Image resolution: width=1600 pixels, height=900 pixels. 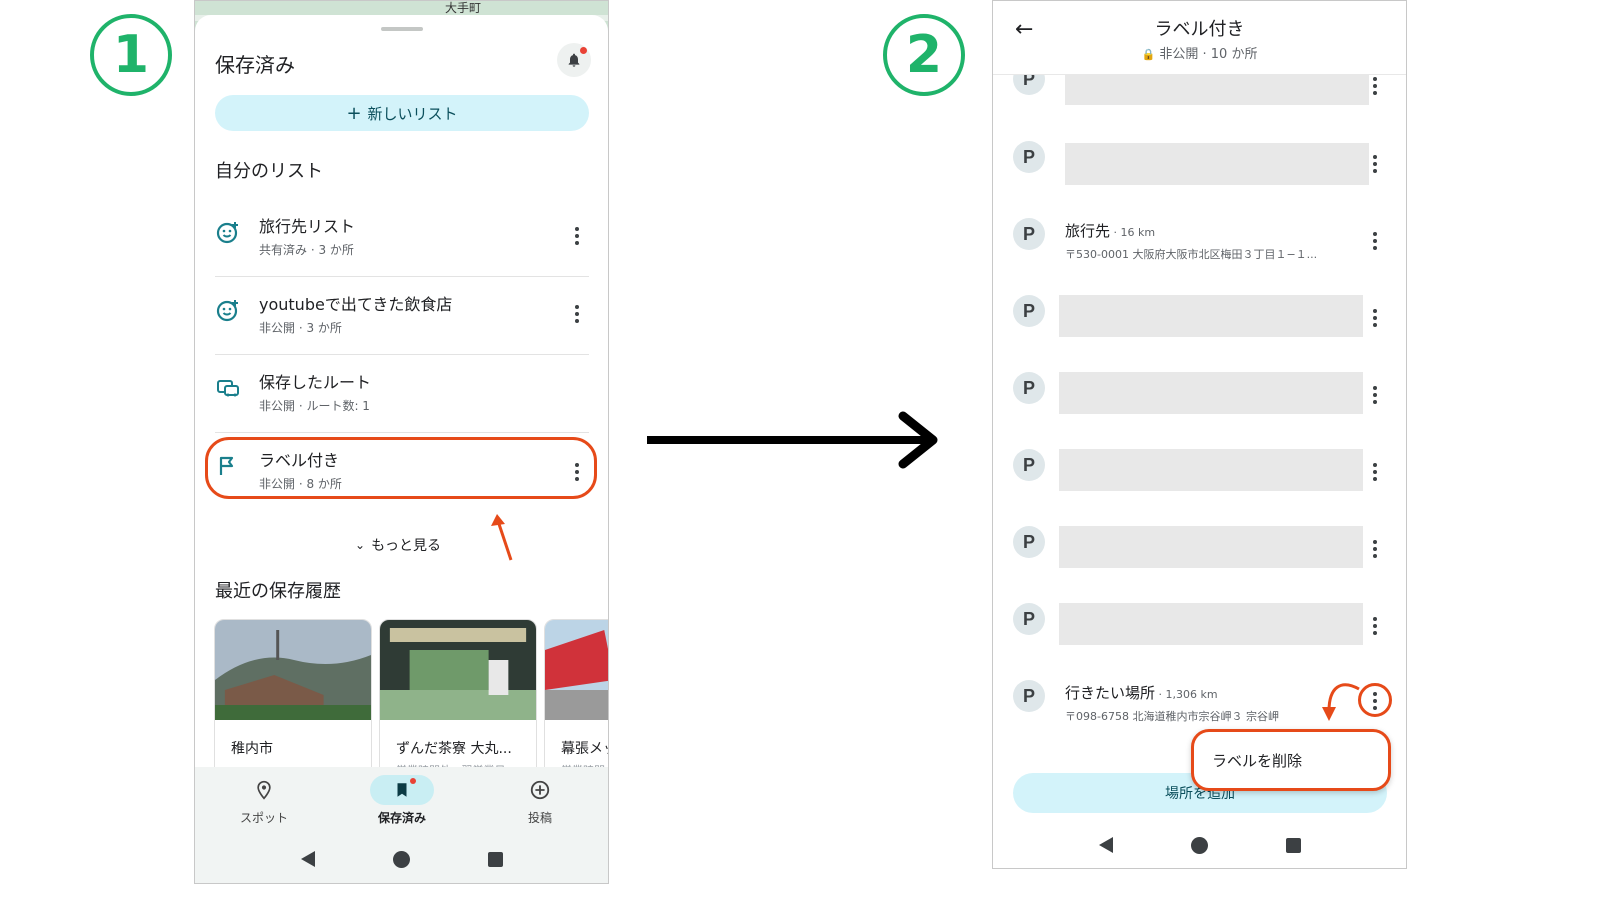 I want to click on drag-handle, so click(x=402, y=29).